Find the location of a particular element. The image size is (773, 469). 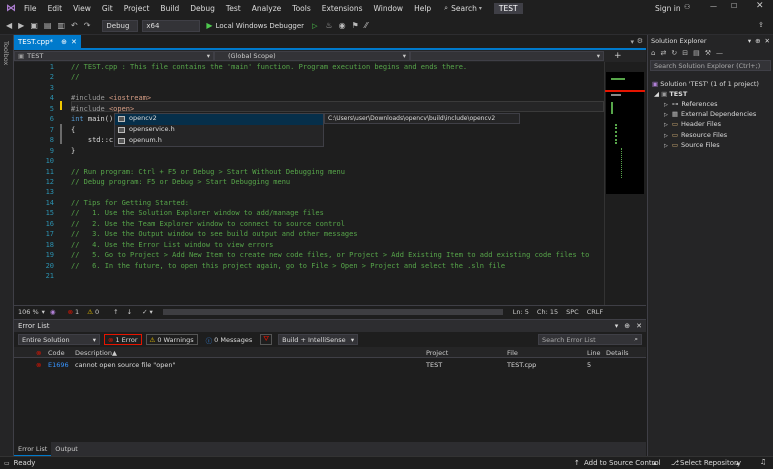

add-to-source-control: Add to Source Control is located at coordinates (622, 463).